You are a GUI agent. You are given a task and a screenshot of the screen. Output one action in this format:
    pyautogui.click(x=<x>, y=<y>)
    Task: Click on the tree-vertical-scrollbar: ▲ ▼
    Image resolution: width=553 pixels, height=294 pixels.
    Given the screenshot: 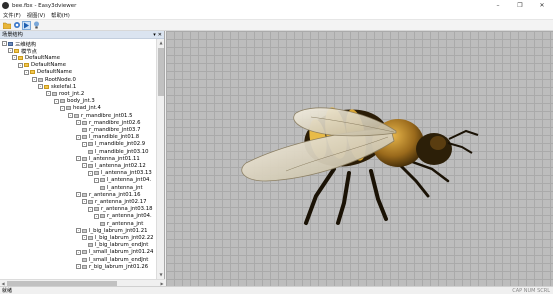 What is the action you would take?
    pyautogui.click(x=160, y=159)
    